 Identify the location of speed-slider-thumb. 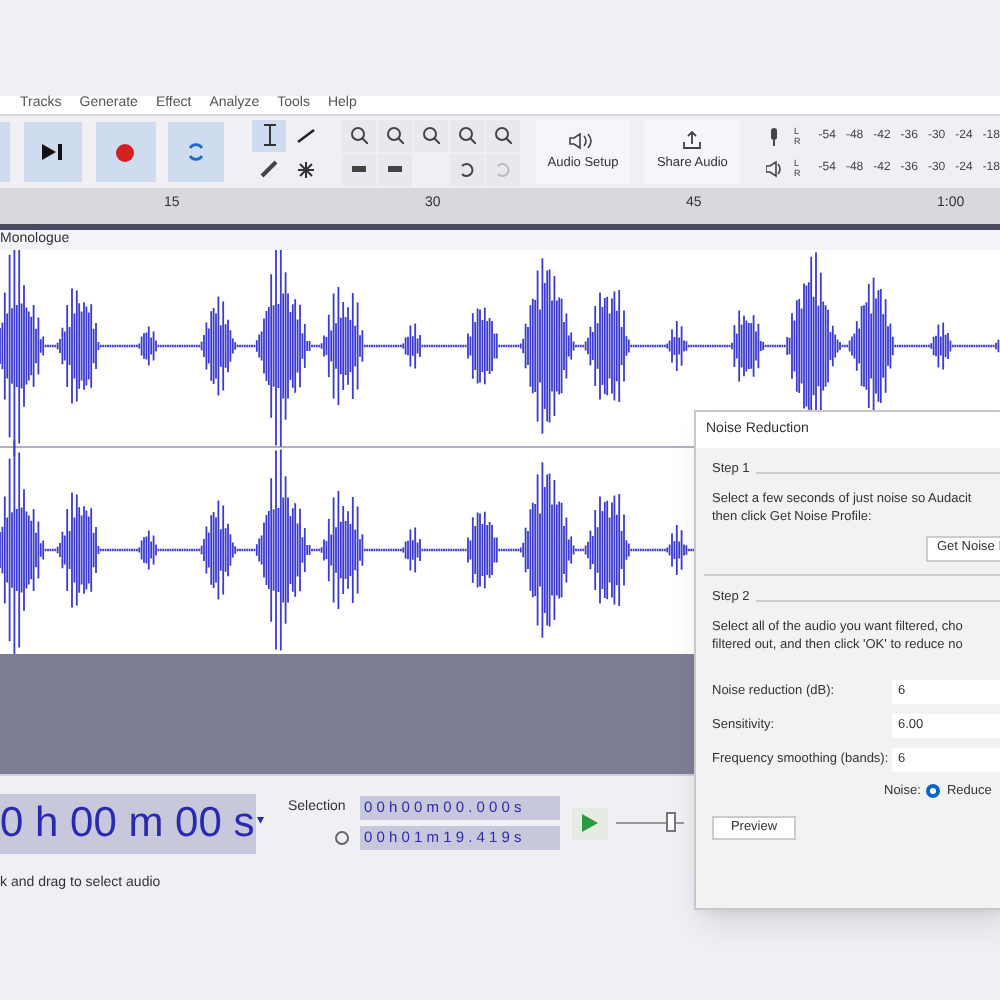
(670, 822).